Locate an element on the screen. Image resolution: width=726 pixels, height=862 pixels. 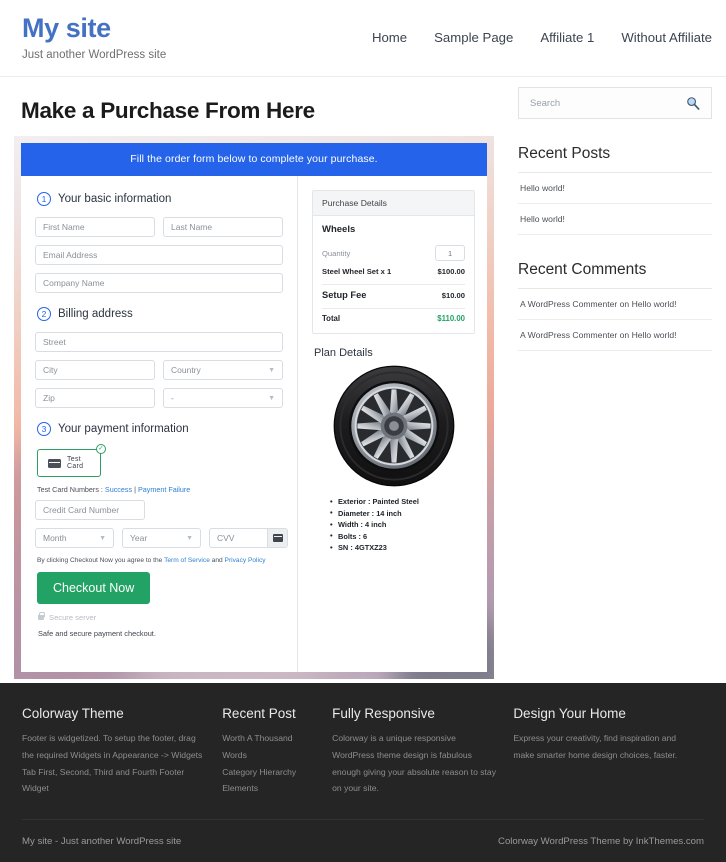
safe-checkout-note: Safe and secure payment checkout. is located at coordinates (97, 633).